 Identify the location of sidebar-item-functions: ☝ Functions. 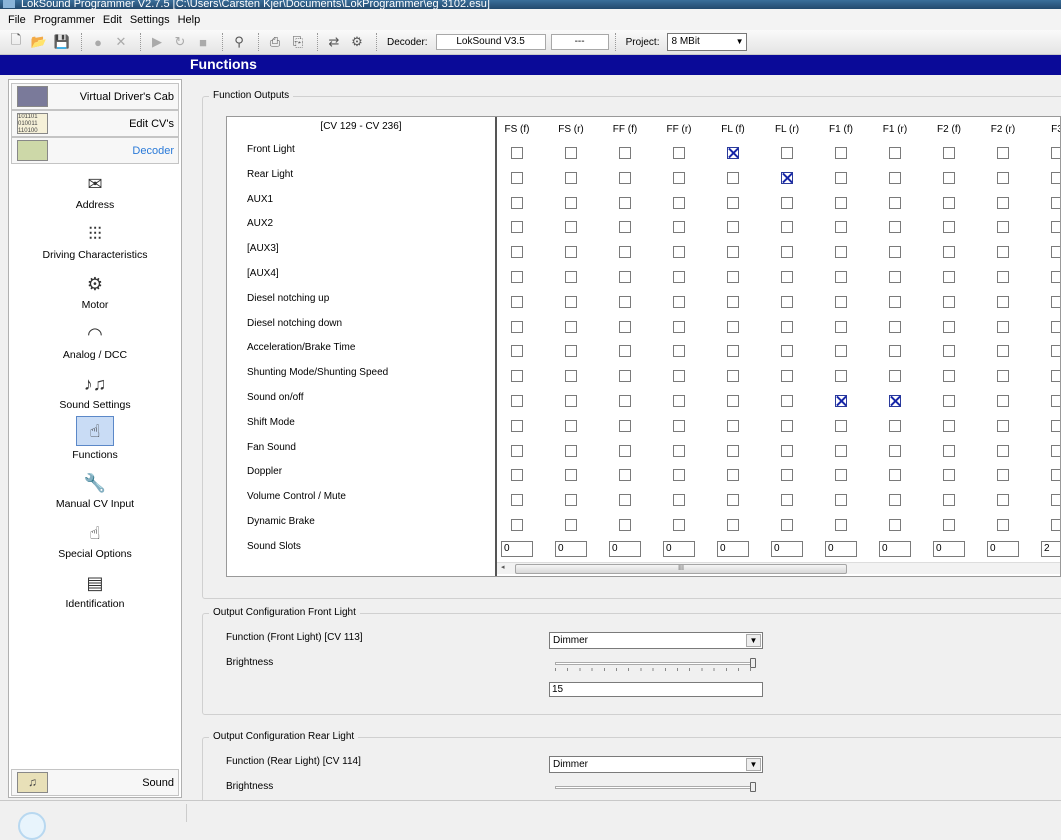
(95, 438).